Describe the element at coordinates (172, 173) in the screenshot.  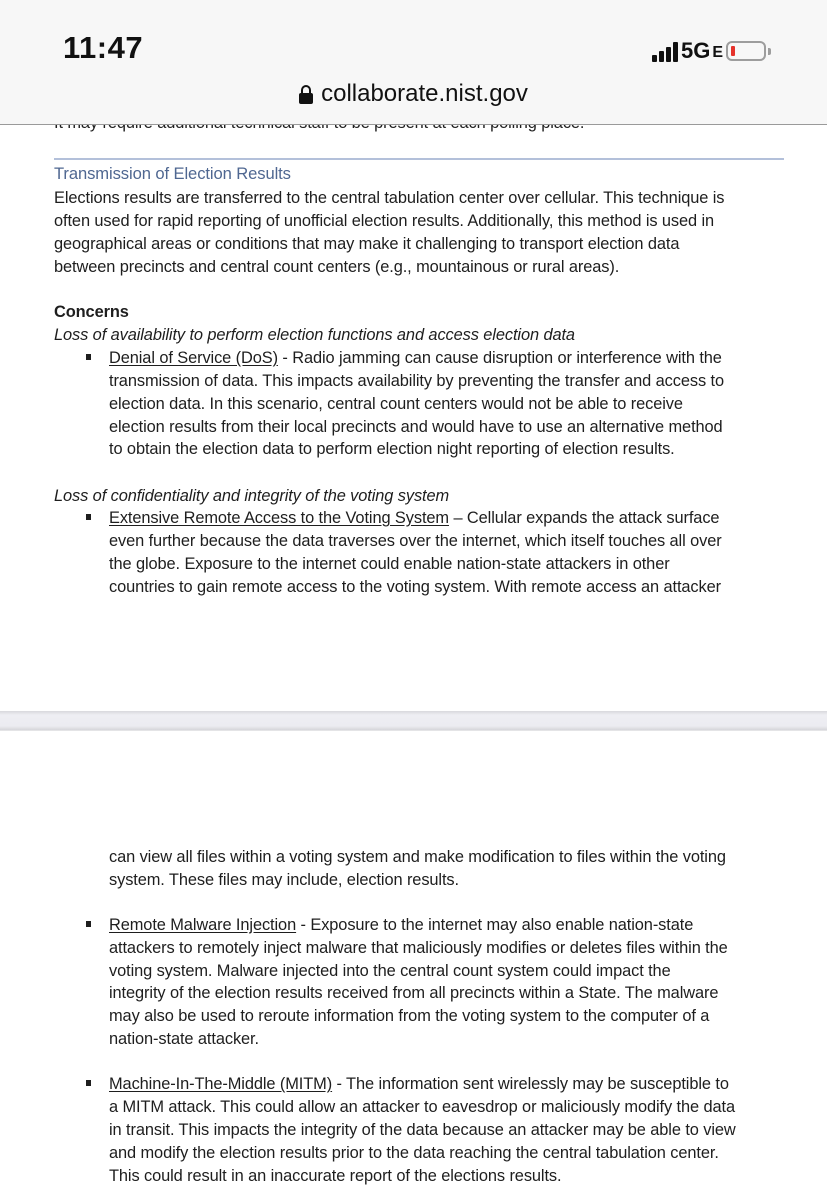
I see `section-heading: Transmission of Election Results` at that location.